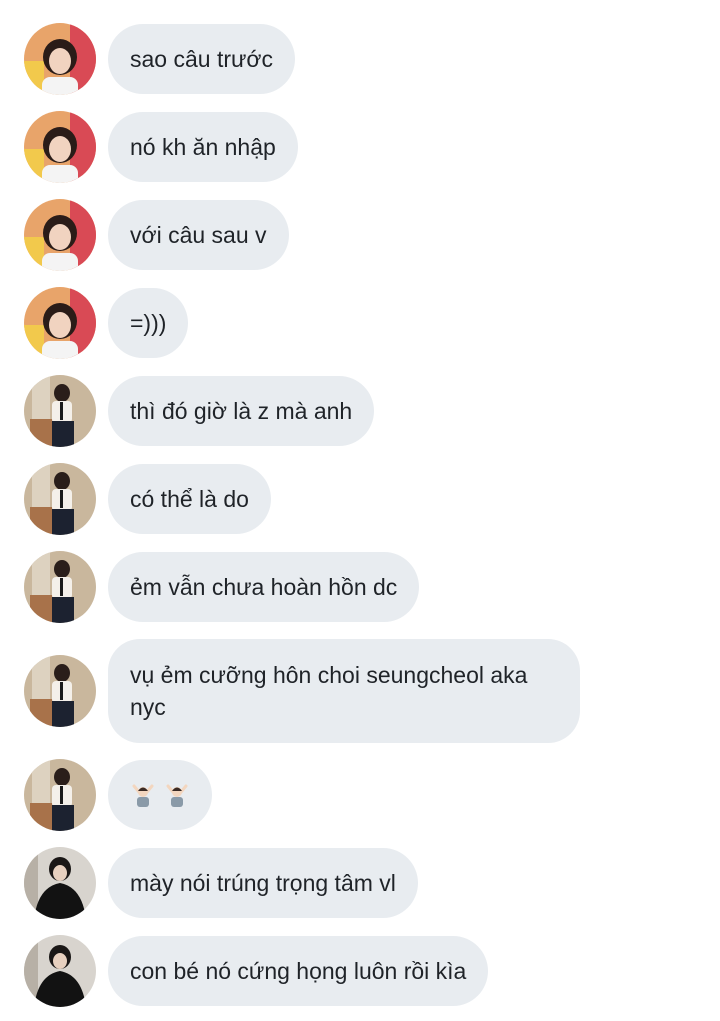  I want to click on message-bubble: sao câu trước, so click(201, 59).